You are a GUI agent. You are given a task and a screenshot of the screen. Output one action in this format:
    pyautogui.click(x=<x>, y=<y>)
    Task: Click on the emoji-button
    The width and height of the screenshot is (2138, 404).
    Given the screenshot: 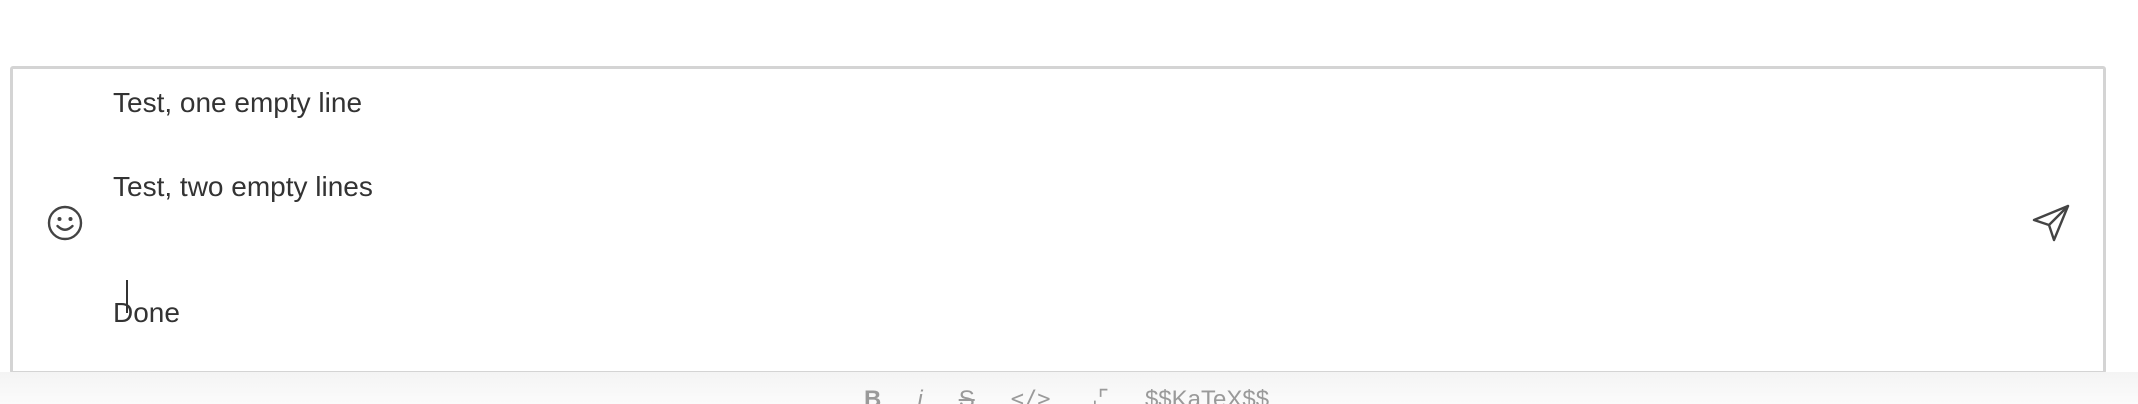 What is the action you would take?
    pyautogui.click(x=65, y=225)
    